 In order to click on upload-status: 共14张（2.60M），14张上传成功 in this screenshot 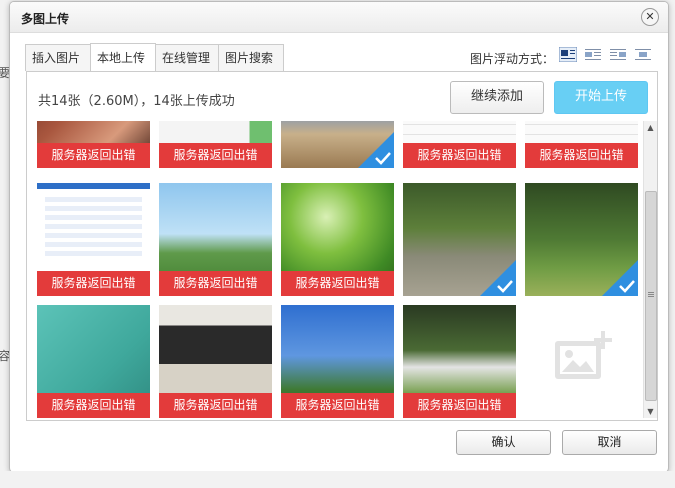, I will do `click(136, 101)`.